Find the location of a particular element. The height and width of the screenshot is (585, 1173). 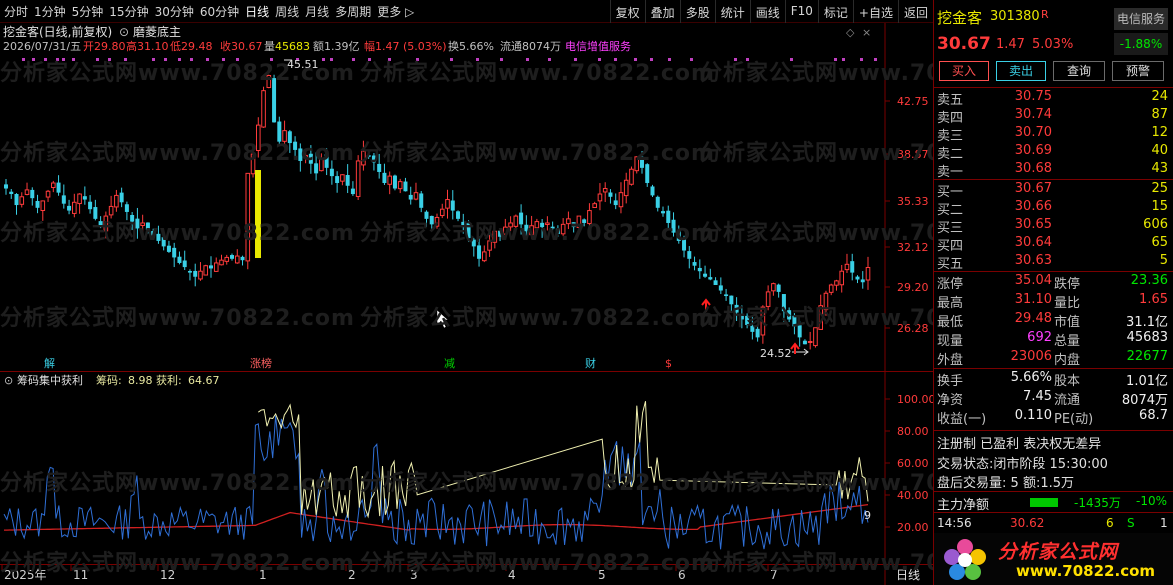

tab-weekly: 周线 is located at coordinates (290, 11).